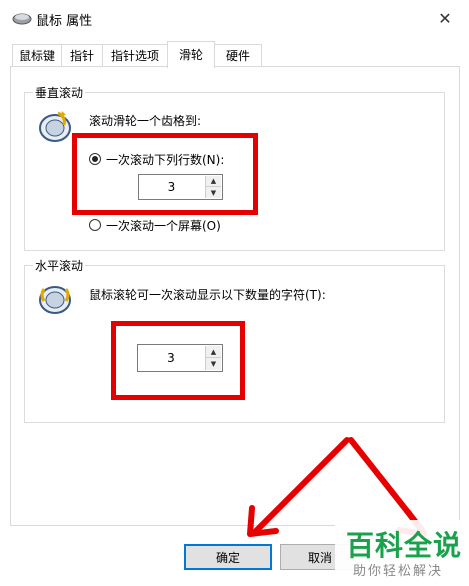 This screenshot has height=586, width=469. Describe the element at coordinates (145, 121) in the screenshot. I see `vertical-description: 滚动滑轮一个齿格到:` at that location.